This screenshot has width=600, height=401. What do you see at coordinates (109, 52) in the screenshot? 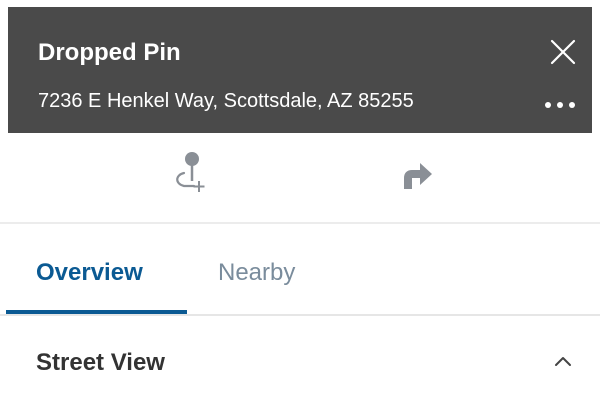
I see `location-title: Dropped Pin` at bounding box center [109, 52].